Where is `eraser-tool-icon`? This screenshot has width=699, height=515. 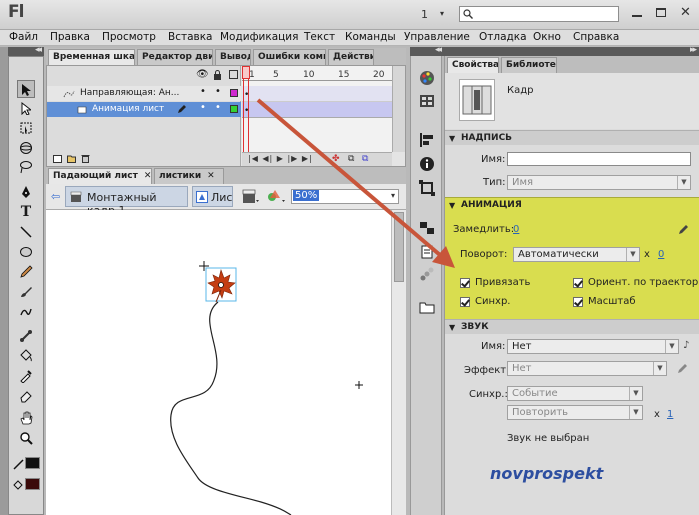
eraser-tool-icon is located at coordinates (26, 396).